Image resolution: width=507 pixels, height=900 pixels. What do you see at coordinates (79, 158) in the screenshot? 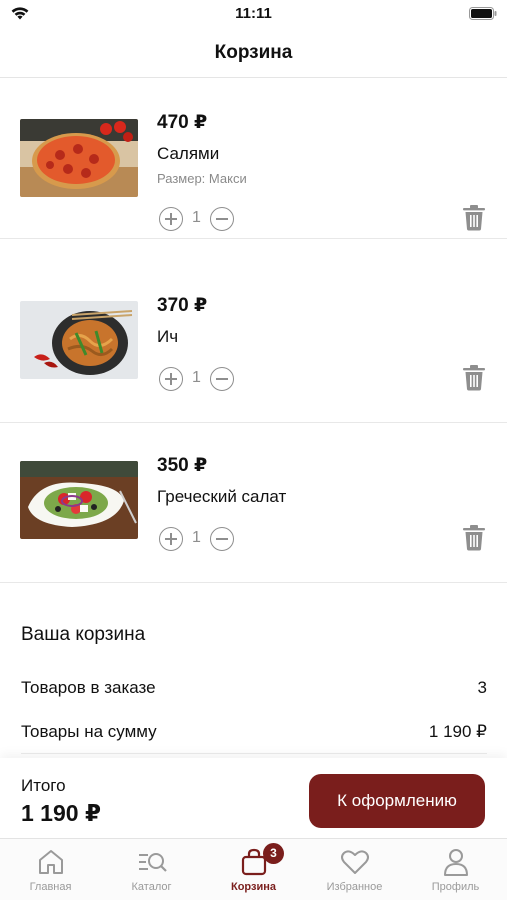
I see `pizza-photo` at bounding box center [79, 158].